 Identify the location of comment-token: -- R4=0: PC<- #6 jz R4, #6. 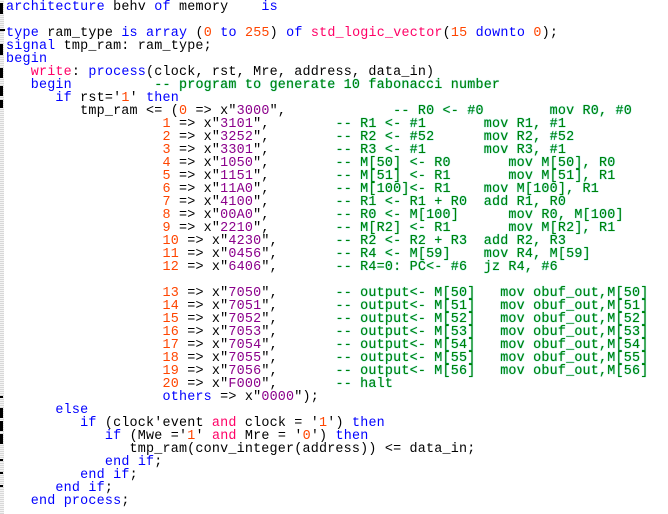
(417, 267).